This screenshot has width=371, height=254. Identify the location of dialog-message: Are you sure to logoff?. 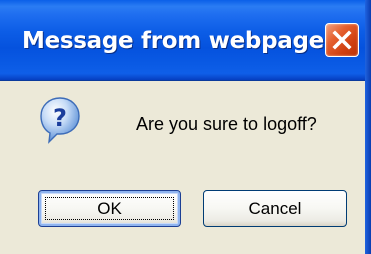
(226, 124).